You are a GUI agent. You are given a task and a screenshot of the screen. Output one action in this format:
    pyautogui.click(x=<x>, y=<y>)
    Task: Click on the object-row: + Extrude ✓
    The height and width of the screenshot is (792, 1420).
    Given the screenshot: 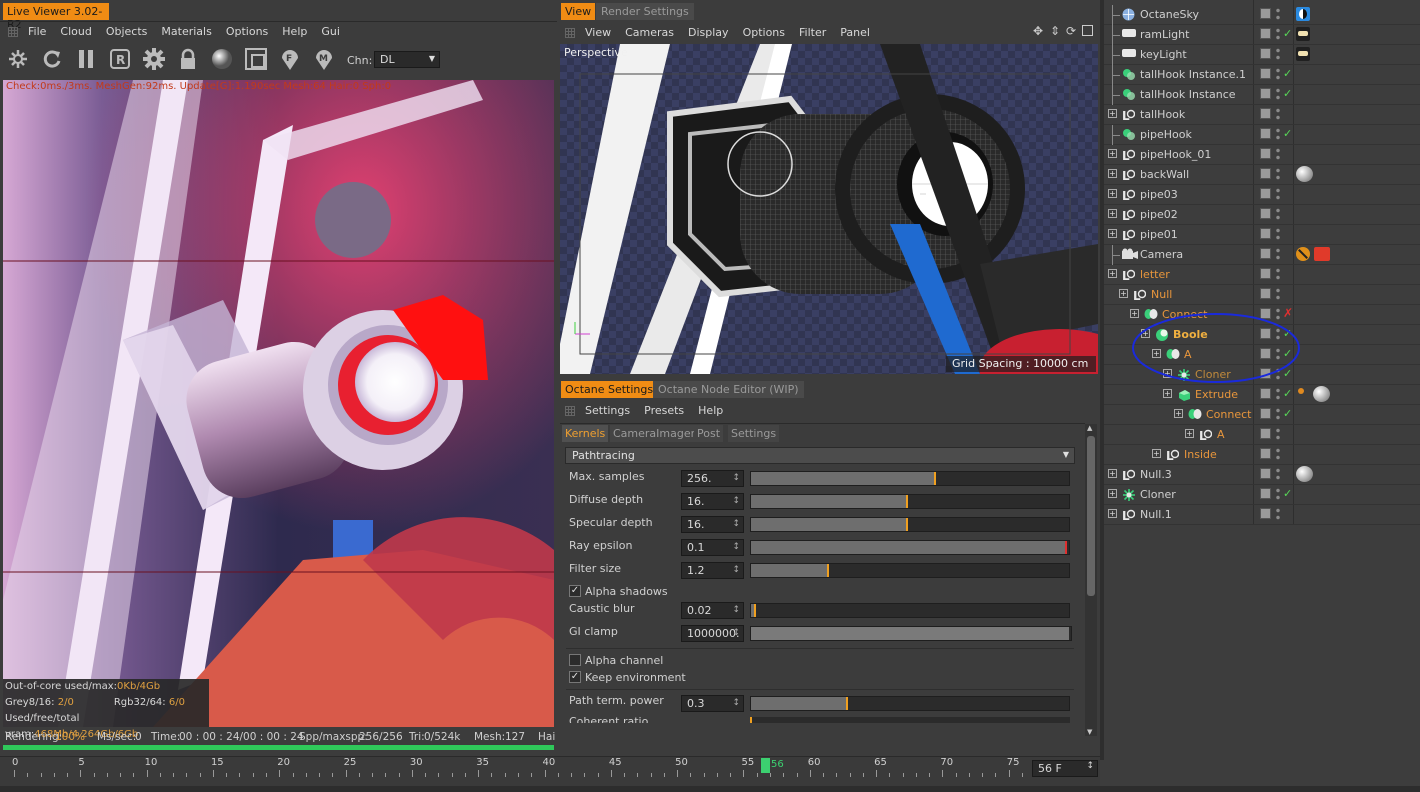 What is the action you would take?
    pyautogui.click(x=1262, y=395)
    